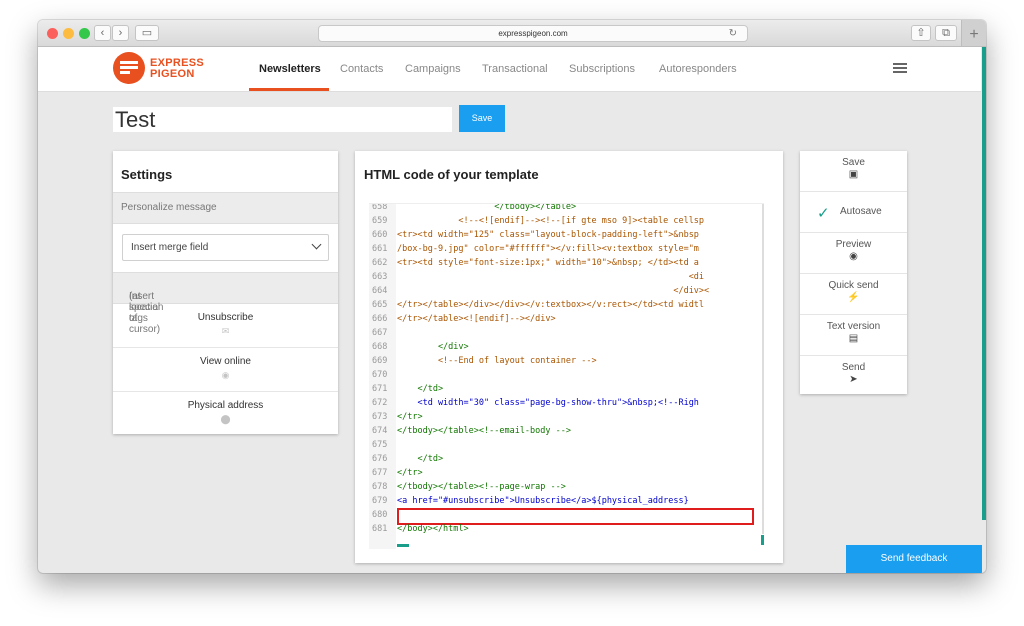 The height and width of the screenshot is (626, 1024). I want to click on new-tab-button: +, so click(973, 33).